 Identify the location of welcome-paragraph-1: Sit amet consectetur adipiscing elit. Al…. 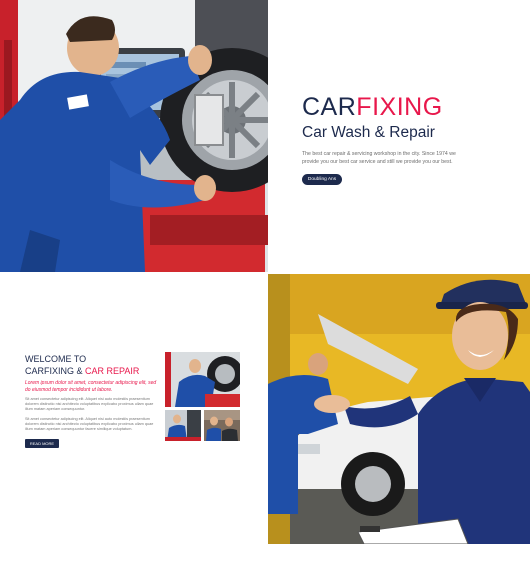
(89, 404).